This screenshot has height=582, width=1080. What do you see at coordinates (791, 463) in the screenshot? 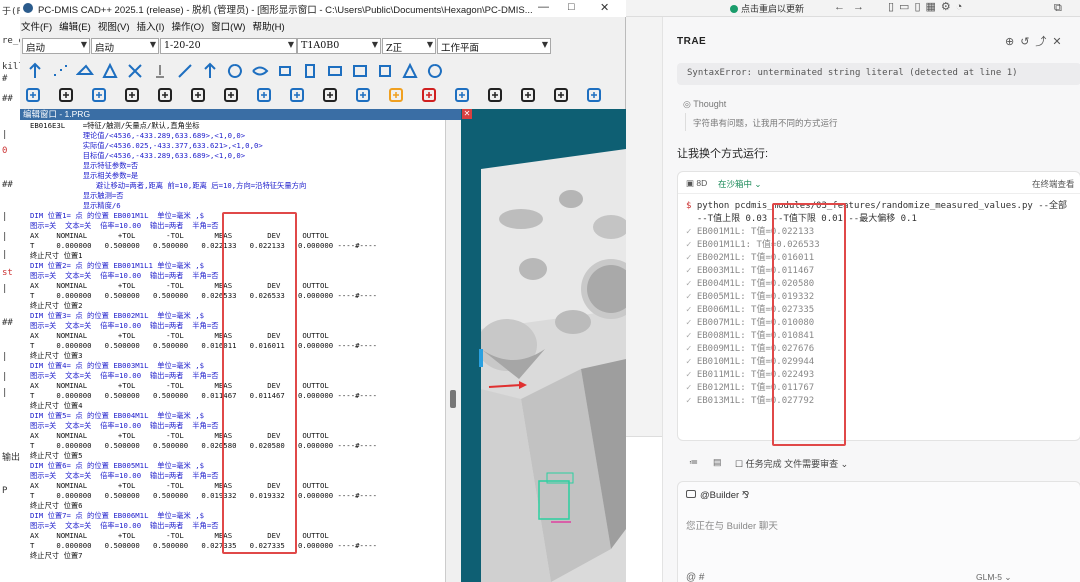
I see `task-status: ☐ 任务完成 文件需要审查 ⌄` at bounding box center [791, 463].